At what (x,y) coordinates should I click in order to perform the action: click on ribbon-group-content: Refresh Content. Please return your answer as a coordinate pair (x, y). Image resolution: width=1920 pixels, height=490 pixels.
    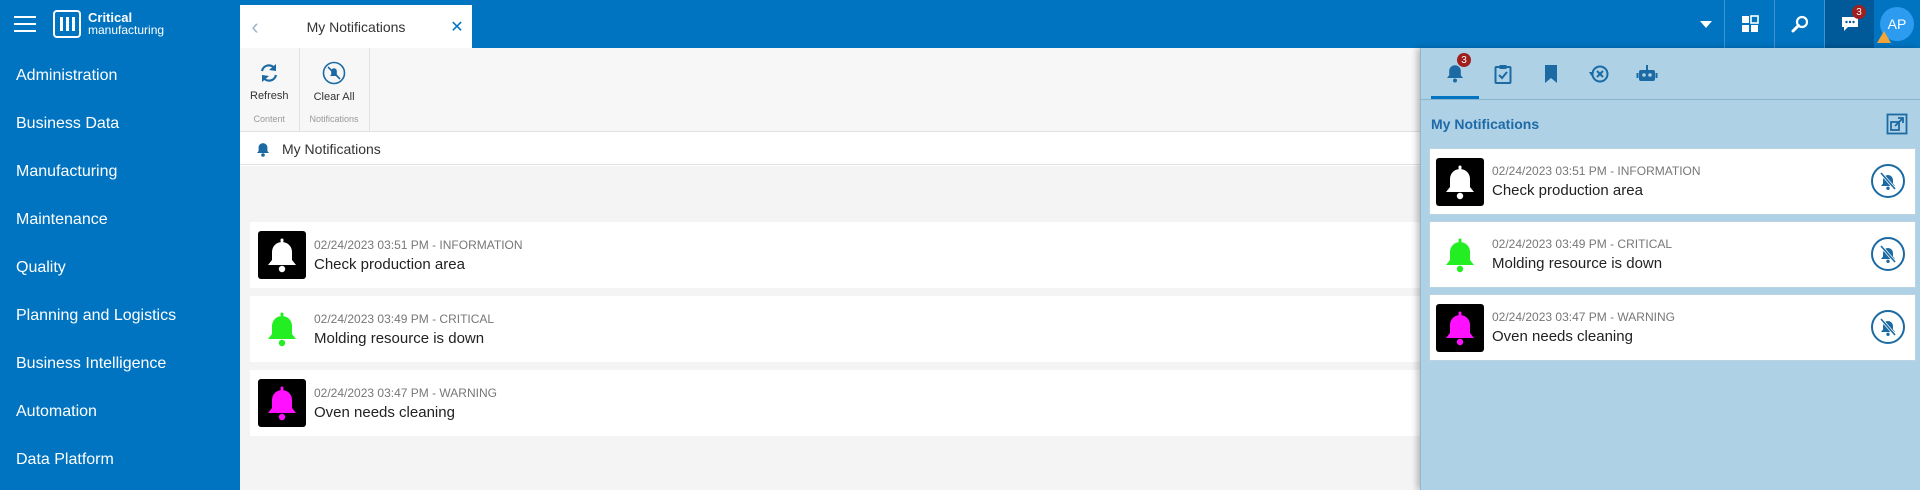
    Looking at the image, I should click on (270, 89).